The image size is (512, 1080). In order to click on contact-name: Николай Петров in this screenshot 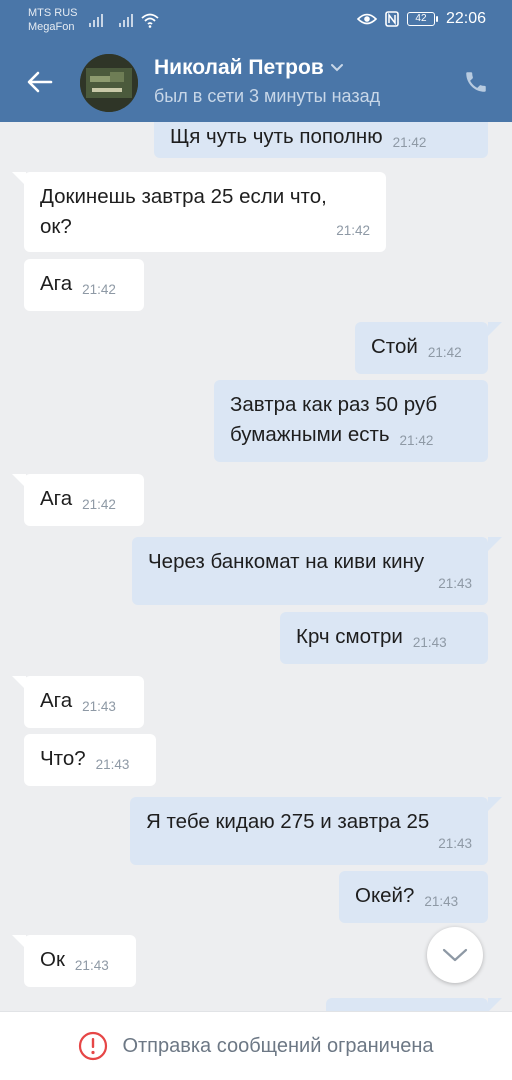, I will do `click(239, 67)`.